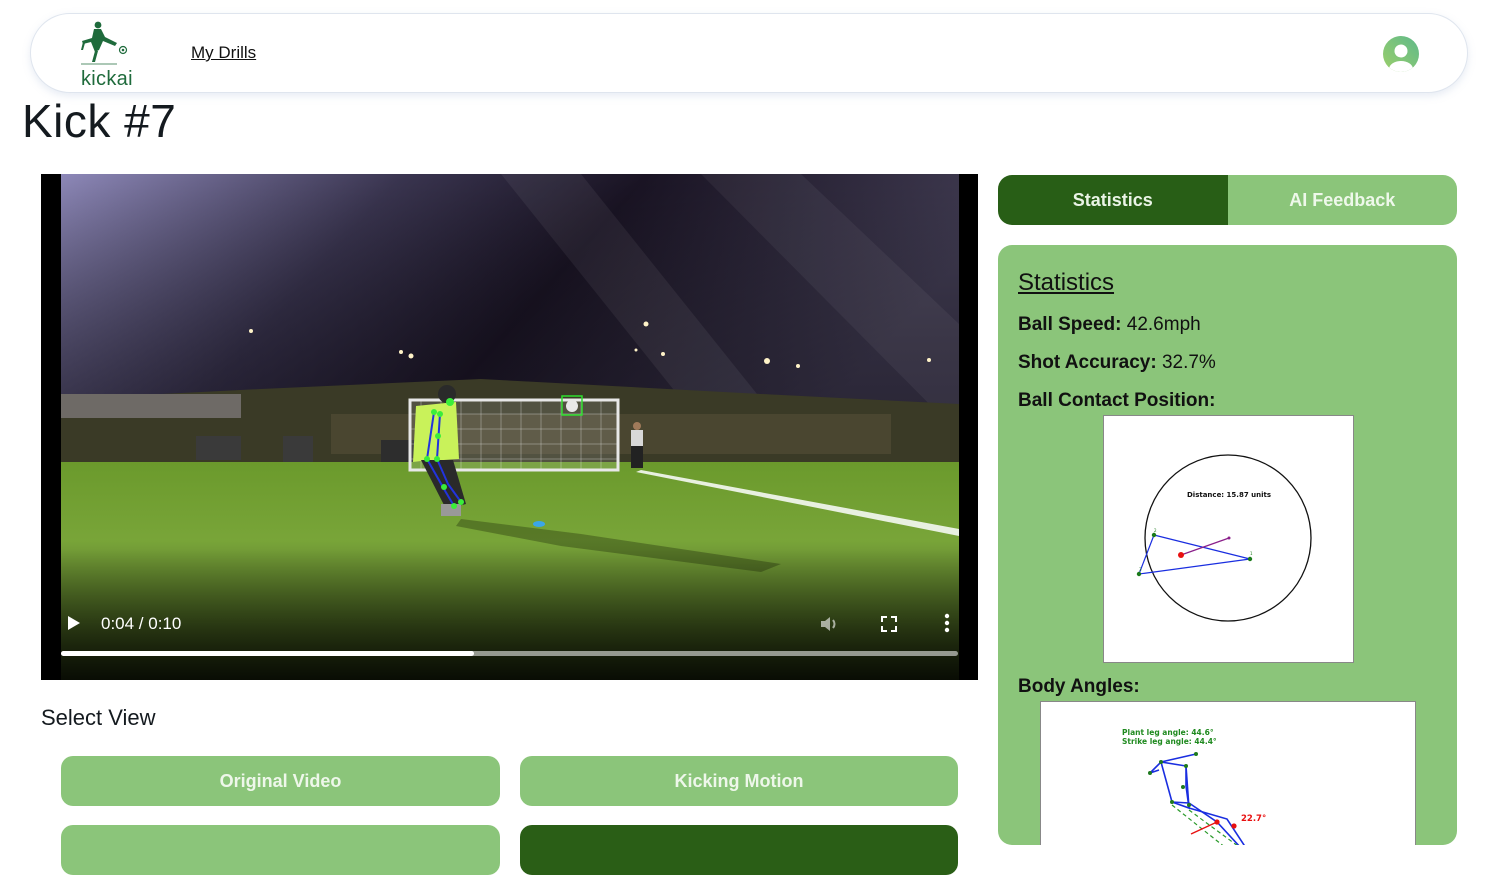 This screenshot has width=1487, height=875. What do you see at coordinates (1194, 554) in the screenshot?
I see `contact-triangle` at bounding box center [1194, 554].